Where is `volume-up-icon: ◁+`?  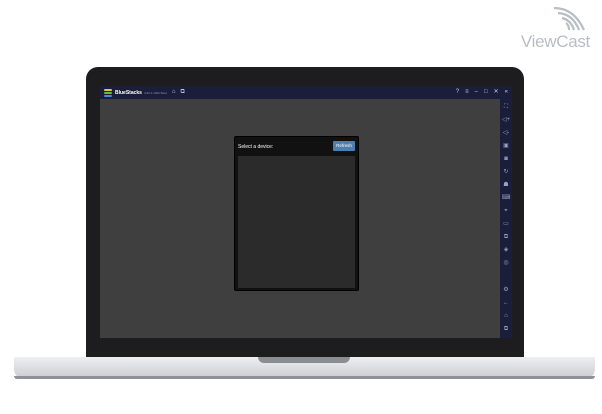
volume-up-icon: ◁+ is located at coordinates (506, 120).